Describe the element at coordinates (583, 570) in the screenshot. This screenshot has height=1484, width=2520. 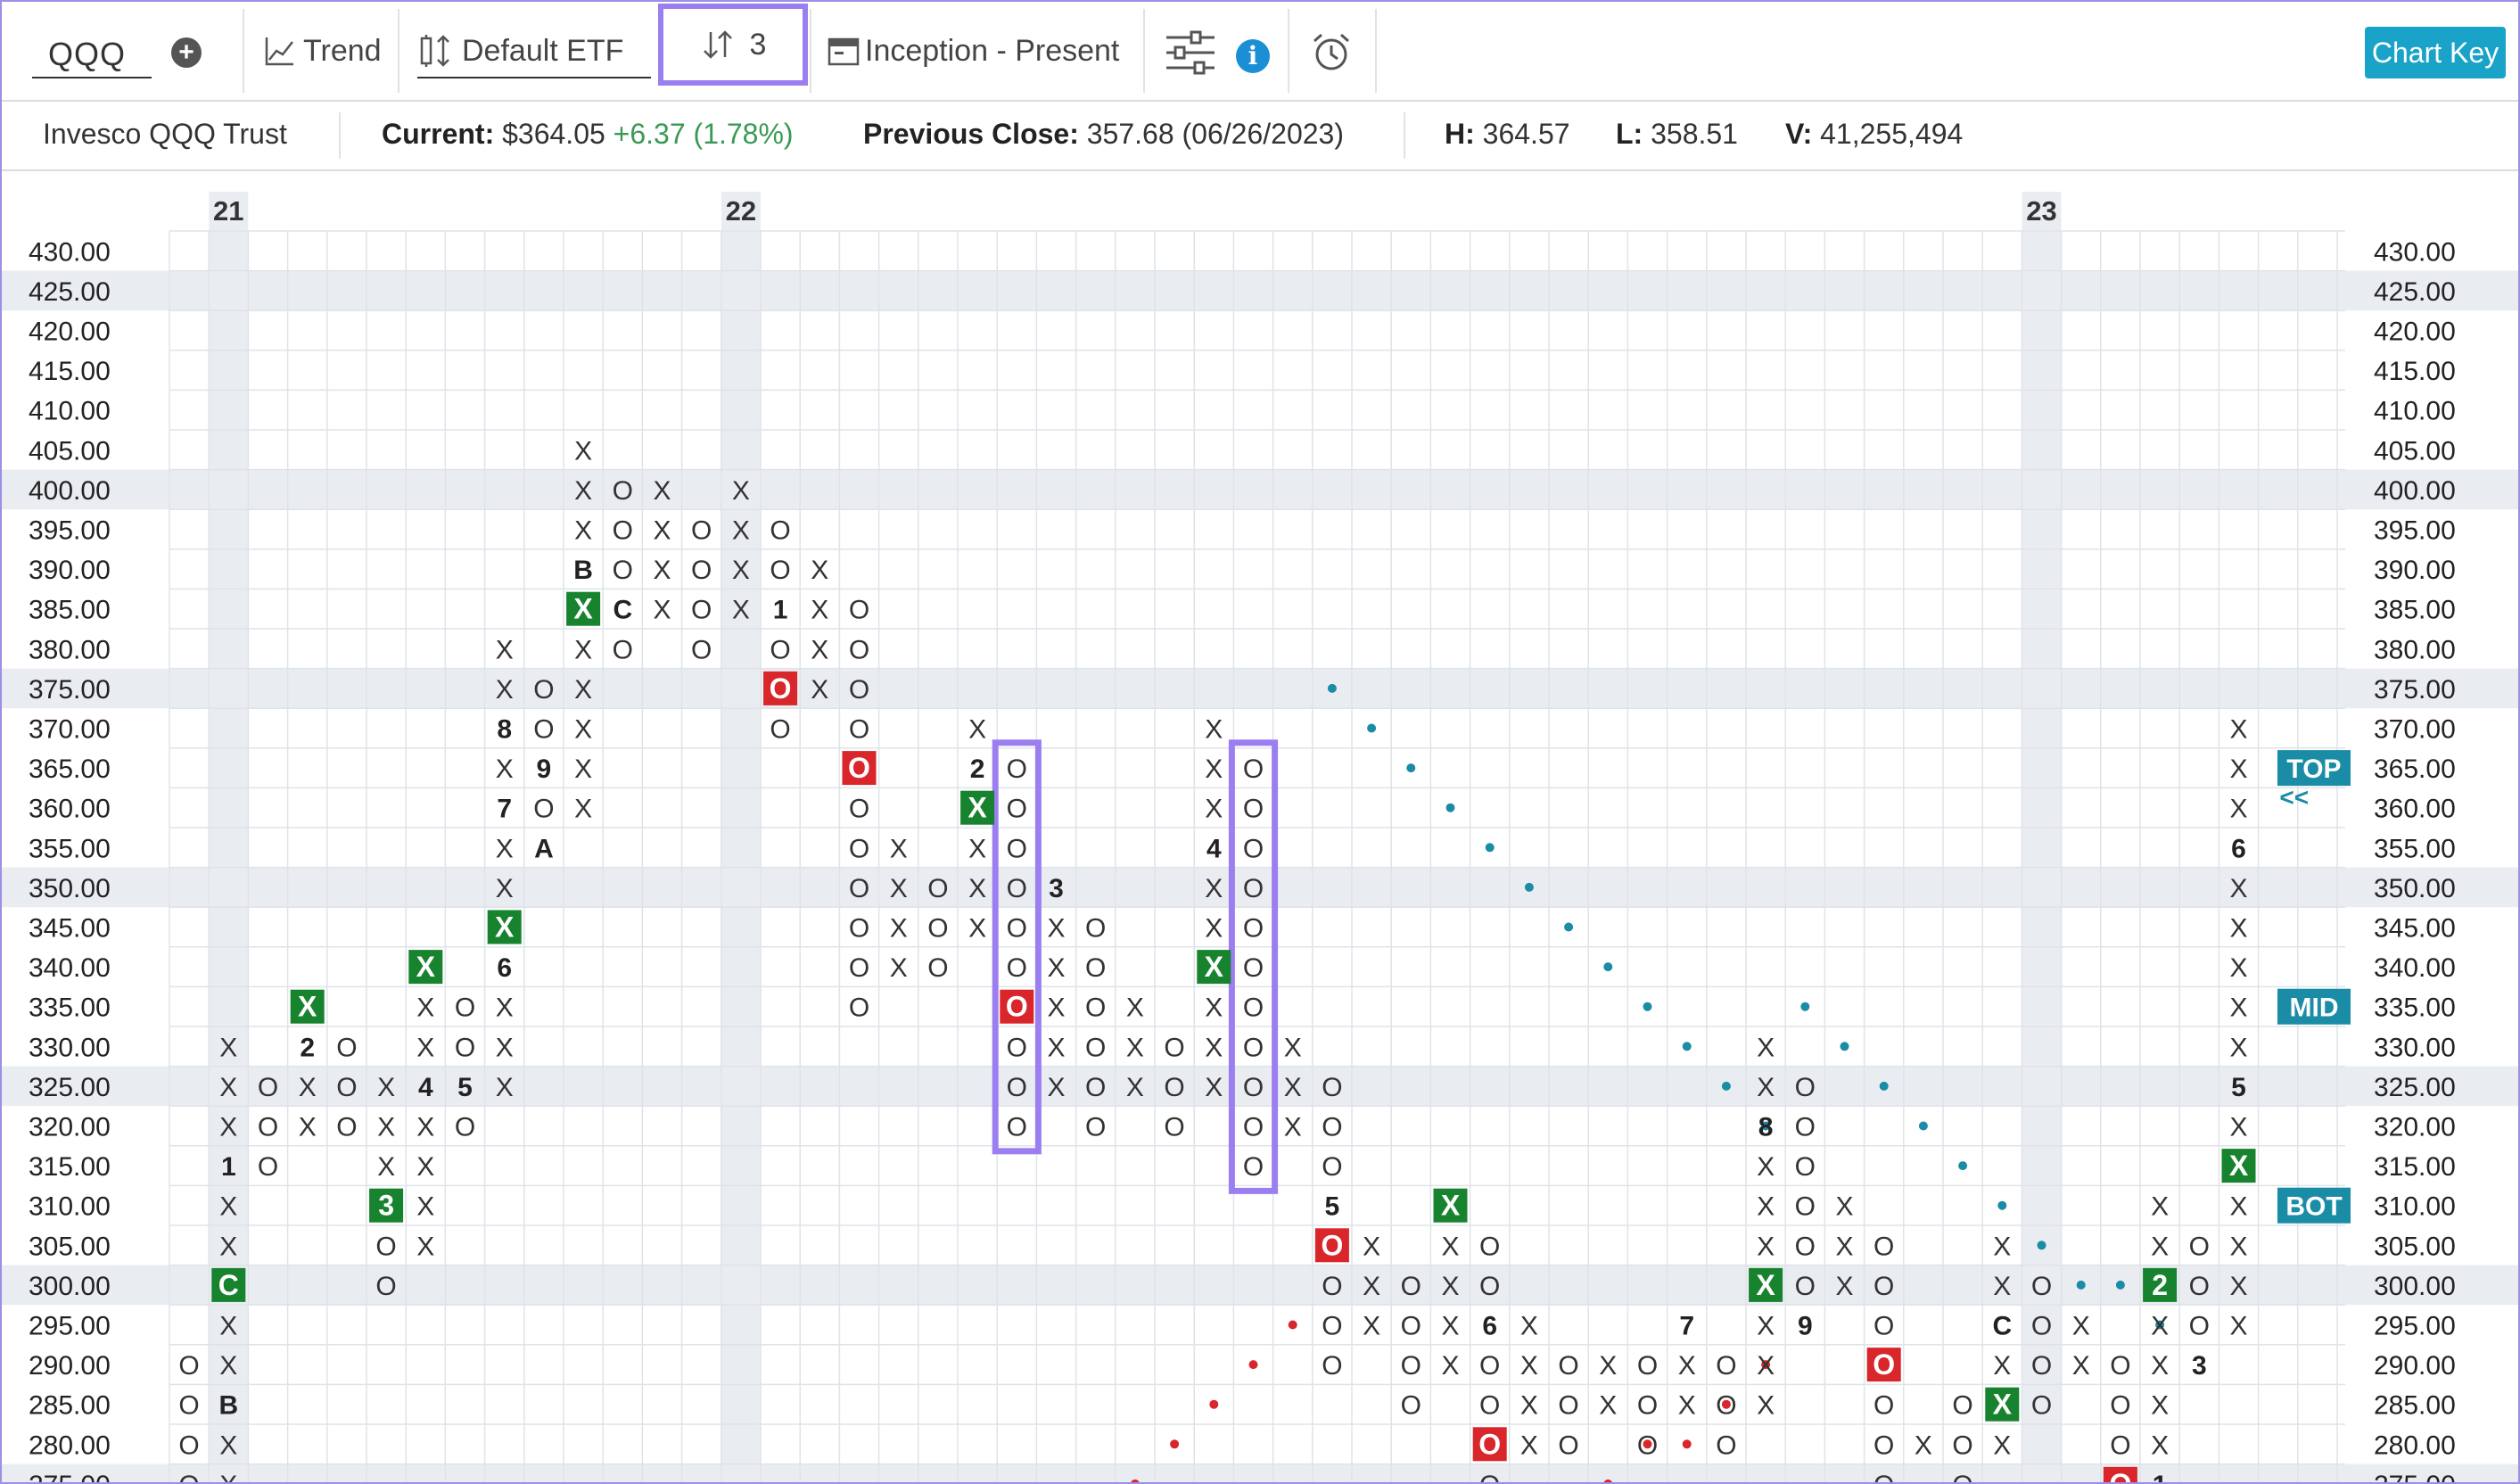
I see `month-marker: B` at that location.